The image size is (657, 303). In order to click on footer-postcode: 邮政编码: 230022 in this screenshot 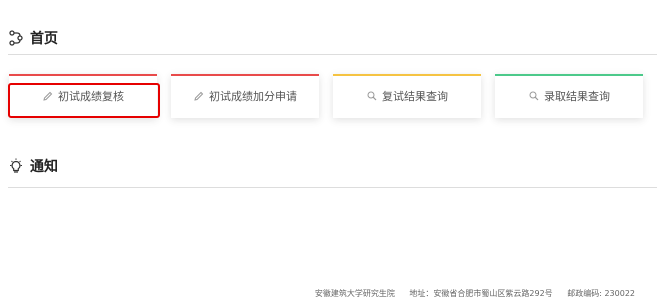, I will do `click(601, 293)`.